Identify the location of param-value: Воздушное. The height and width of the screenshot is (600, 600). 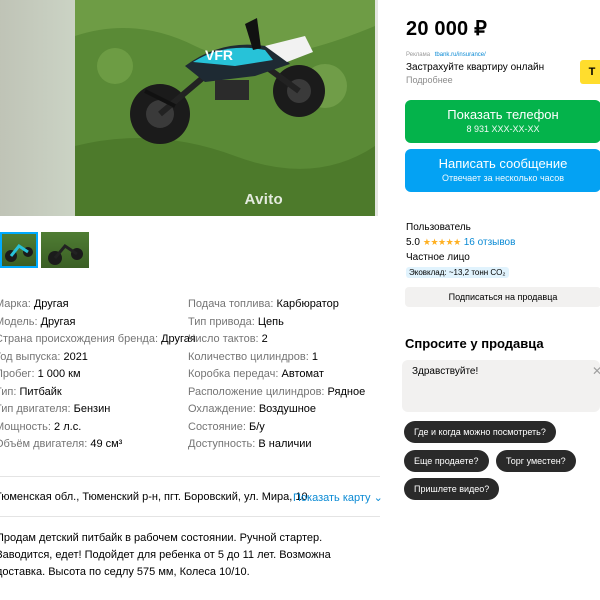
(287, 409).